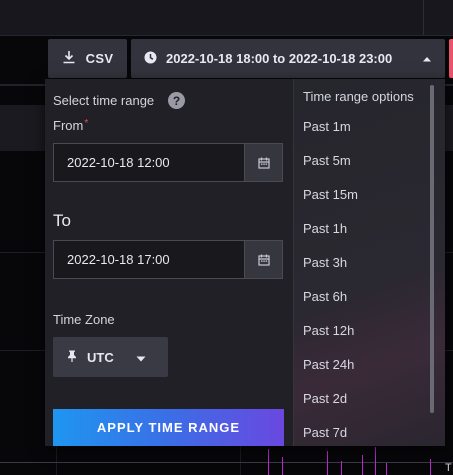 Image resolution: width=453 pixels, height=475 pixels. What do you see at coordinates (325, 296) in the screenshot?
I see `option-past-6h: Past 6h` at bounding box center [325, 296].